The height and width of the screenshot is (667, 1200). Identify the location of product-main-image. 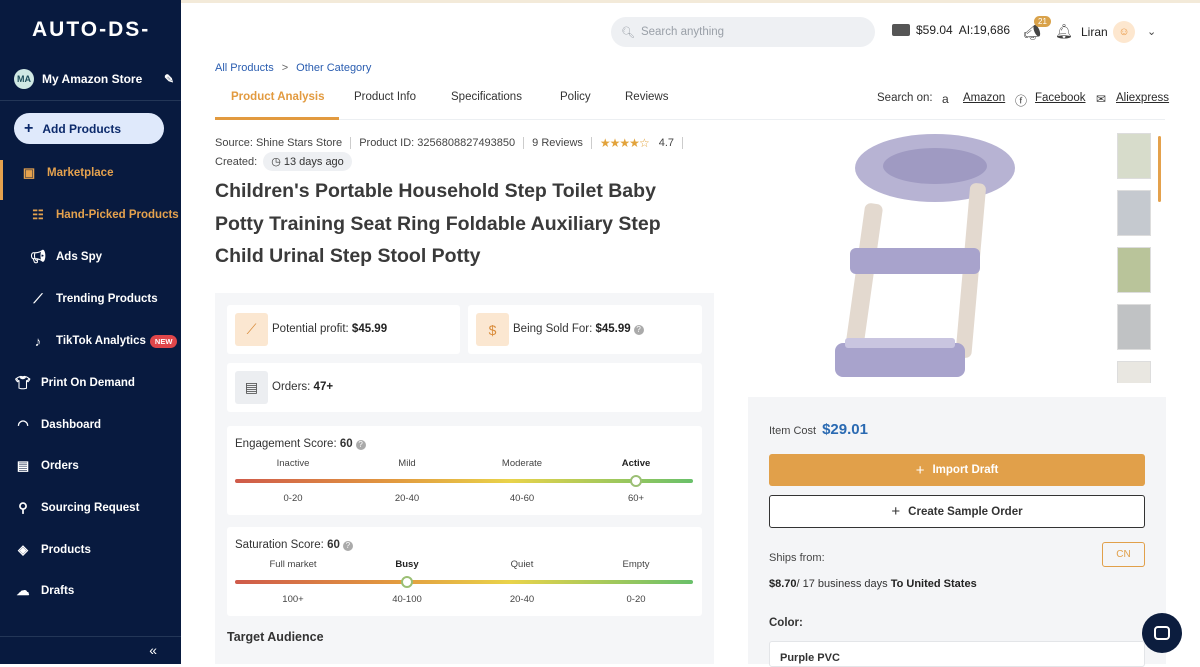
(915, 260).